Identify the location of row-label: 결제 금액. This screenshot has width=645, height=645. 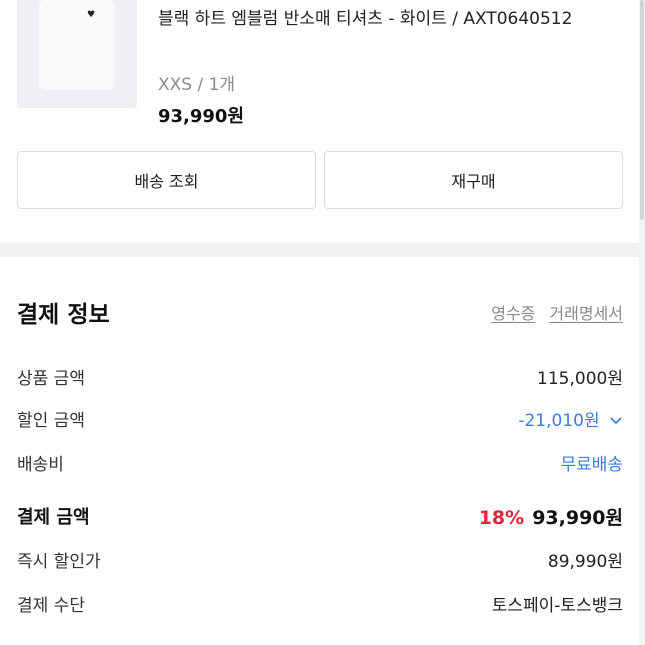
(53, 517).